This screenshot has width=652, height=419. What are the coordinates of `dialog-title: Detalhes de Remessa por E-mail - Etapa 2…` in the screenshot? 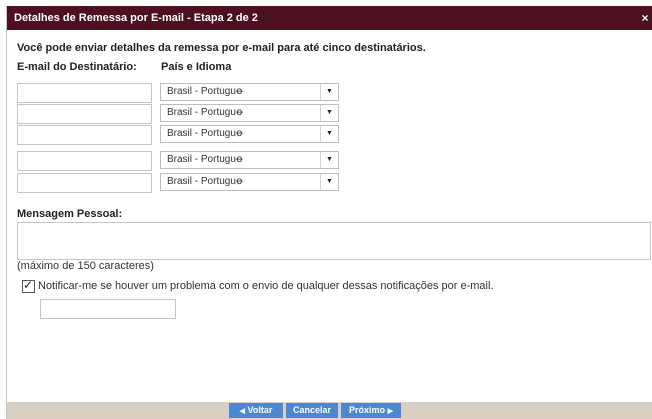 It's located at (136, 18).